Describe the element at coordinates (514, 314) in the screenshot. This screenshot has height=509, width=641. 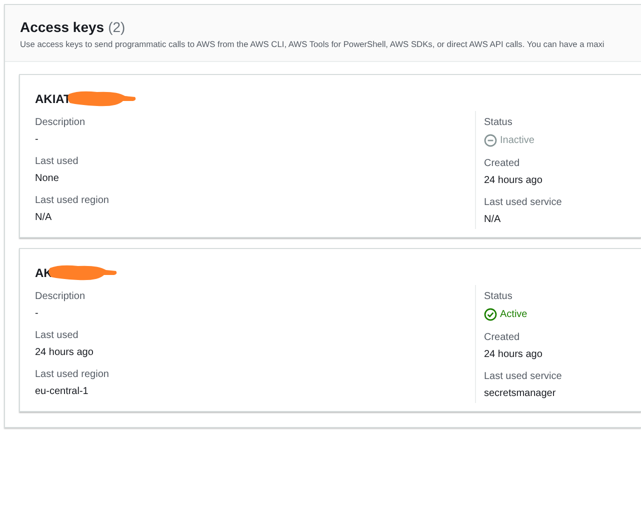
I see `status-text: Active` at that location.